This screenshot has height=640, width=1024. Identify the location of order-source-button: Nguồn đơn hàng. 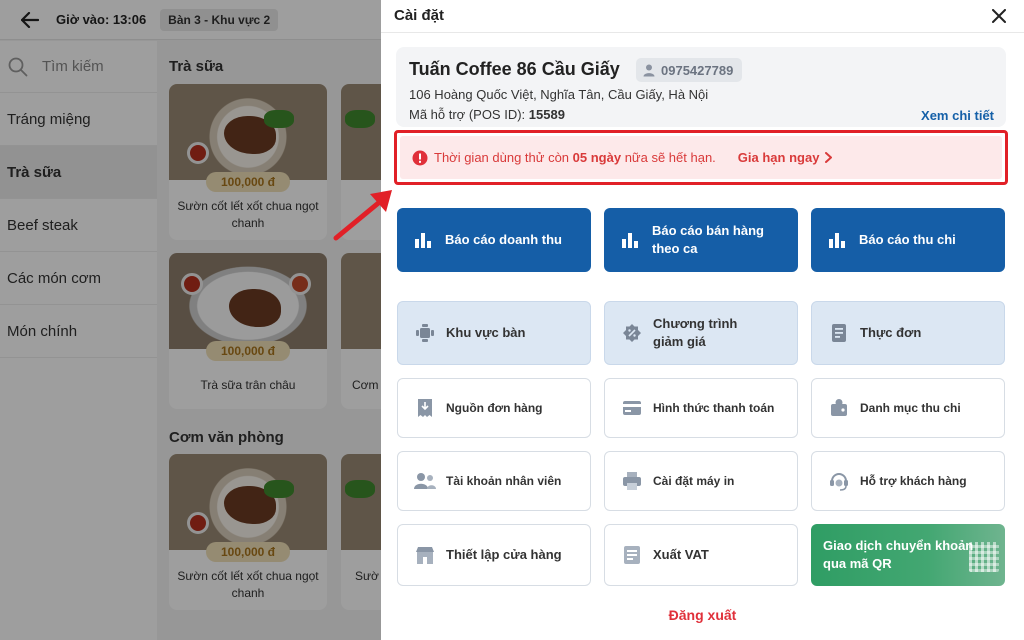
(494, 408).